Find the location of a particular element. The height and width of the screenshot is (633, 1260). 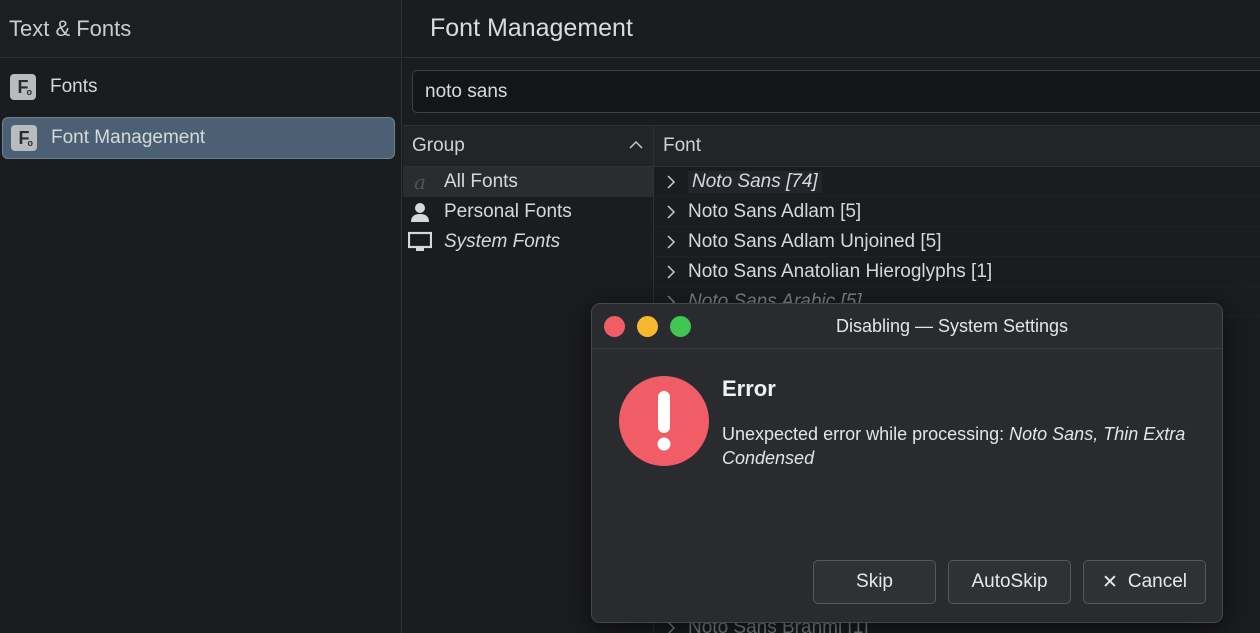

font-row: Noto Sans Adlam [5] is located at coordinates (957, 212).